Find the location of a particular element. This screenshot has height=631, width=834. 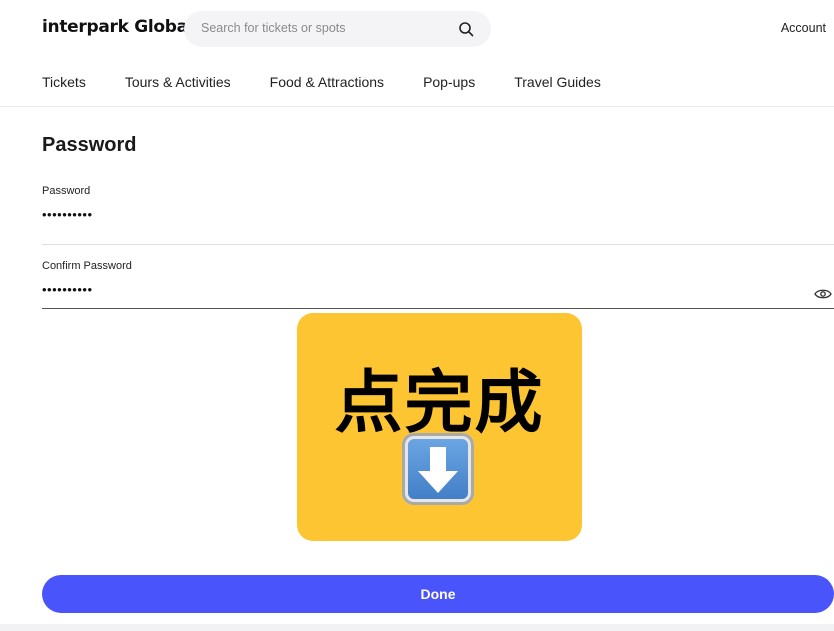

search-input: Search for tickets or spots is located at coordinates (337, 29).